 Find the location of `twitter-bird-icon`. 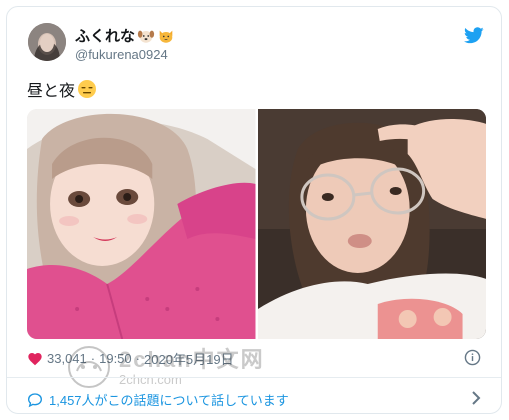

twitter-bird-icon is located at coordinates (474, 35).